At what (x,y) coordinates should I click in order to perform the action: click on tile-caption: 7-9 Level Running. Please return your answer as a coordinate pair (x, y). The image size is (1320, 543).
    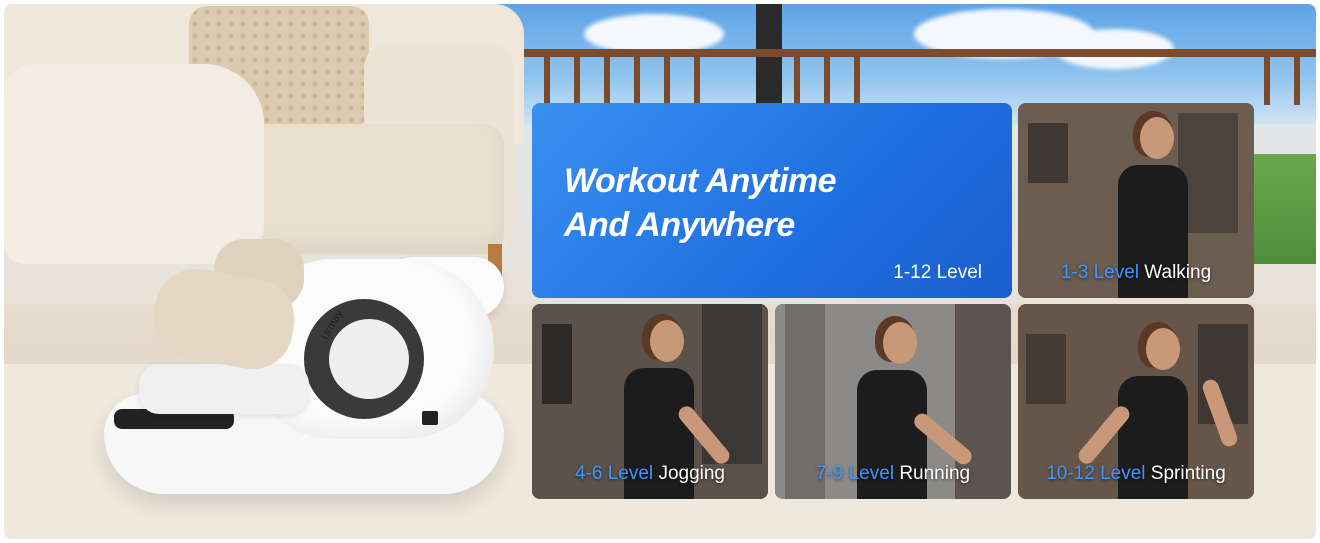
    Looking at the image, I should click on (893, 474).